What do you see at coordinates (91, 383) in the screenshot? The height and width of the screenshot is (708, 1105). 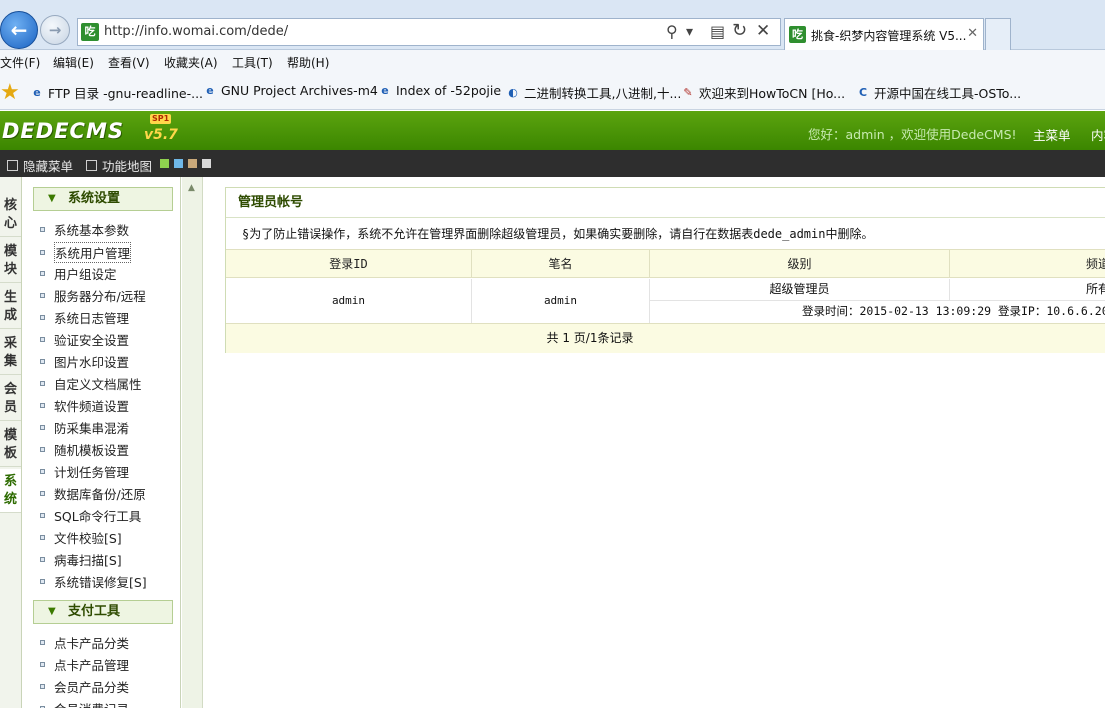 I see `sidebar-item: 自定义文档属性` at bounding box center [91, 383].